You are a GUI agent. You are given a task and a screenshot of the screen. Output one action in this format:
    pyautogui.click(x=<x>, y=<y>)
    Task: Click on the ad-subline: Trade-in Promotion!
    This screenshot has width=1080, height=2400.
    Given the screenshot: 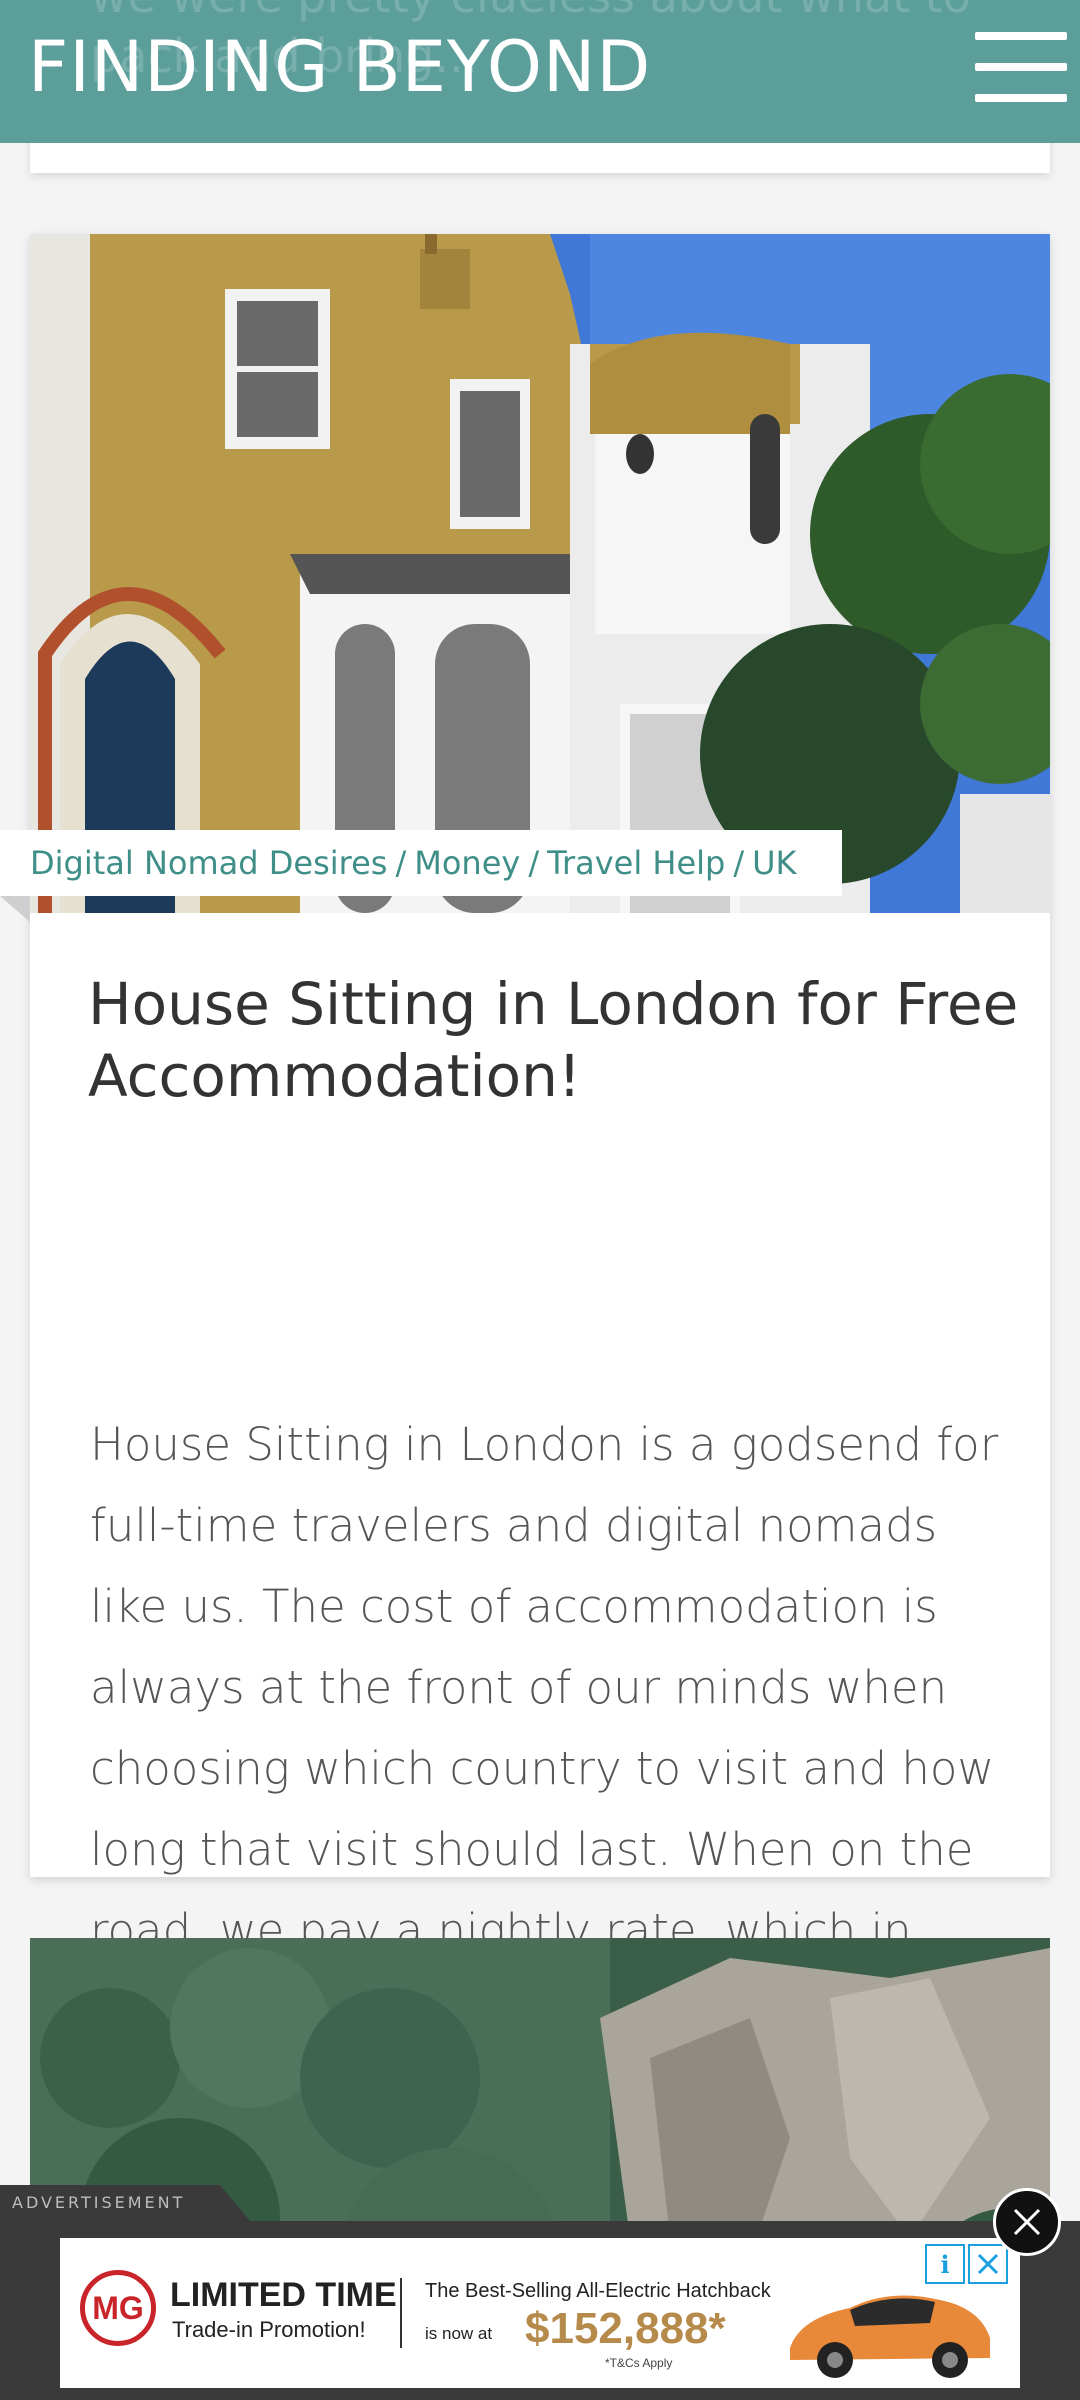 What is the action you would take?
    pyautogui.click(x=269, y=2329)
    